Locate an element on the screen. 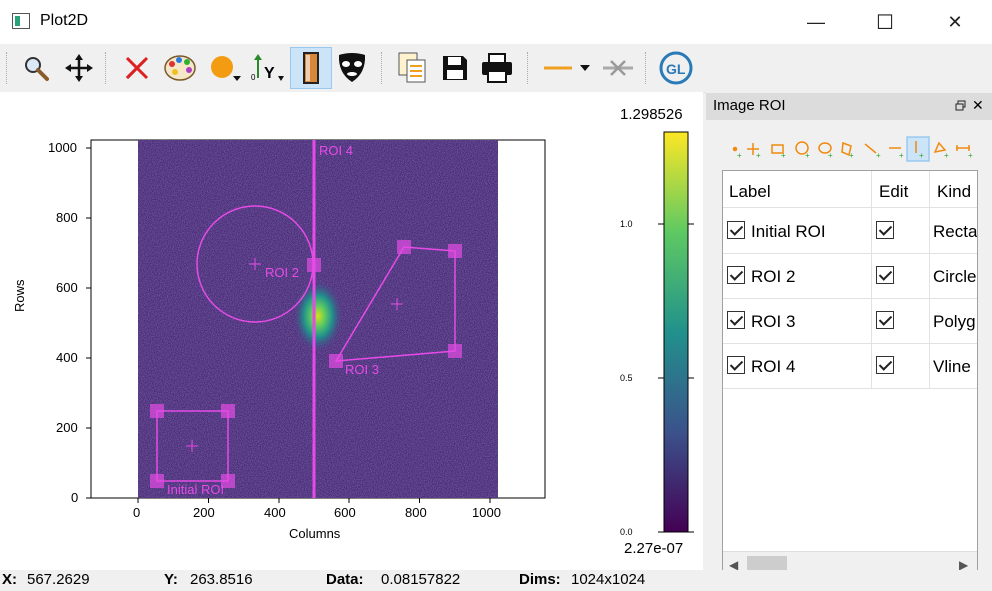 Image resolution: width=992 pixels, height=591 pixels. floppy-disk-icon is located at coordinates (455, 68).